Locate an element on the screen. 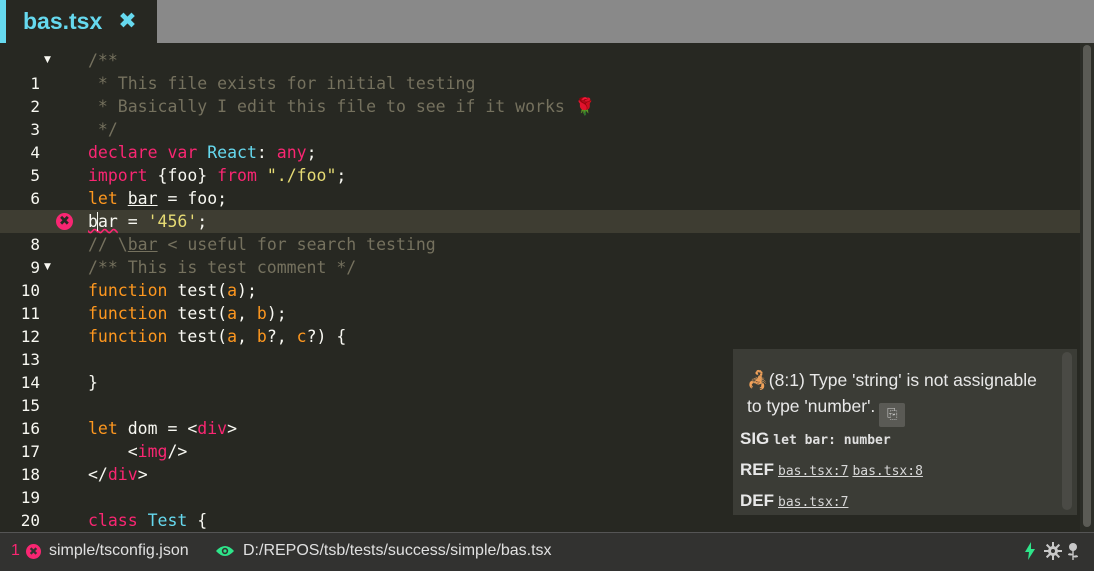 Image resolution: width=1094 pixels, height=571 pixels. code-line: 11 function test(a); is located at coordinates (540, 301).